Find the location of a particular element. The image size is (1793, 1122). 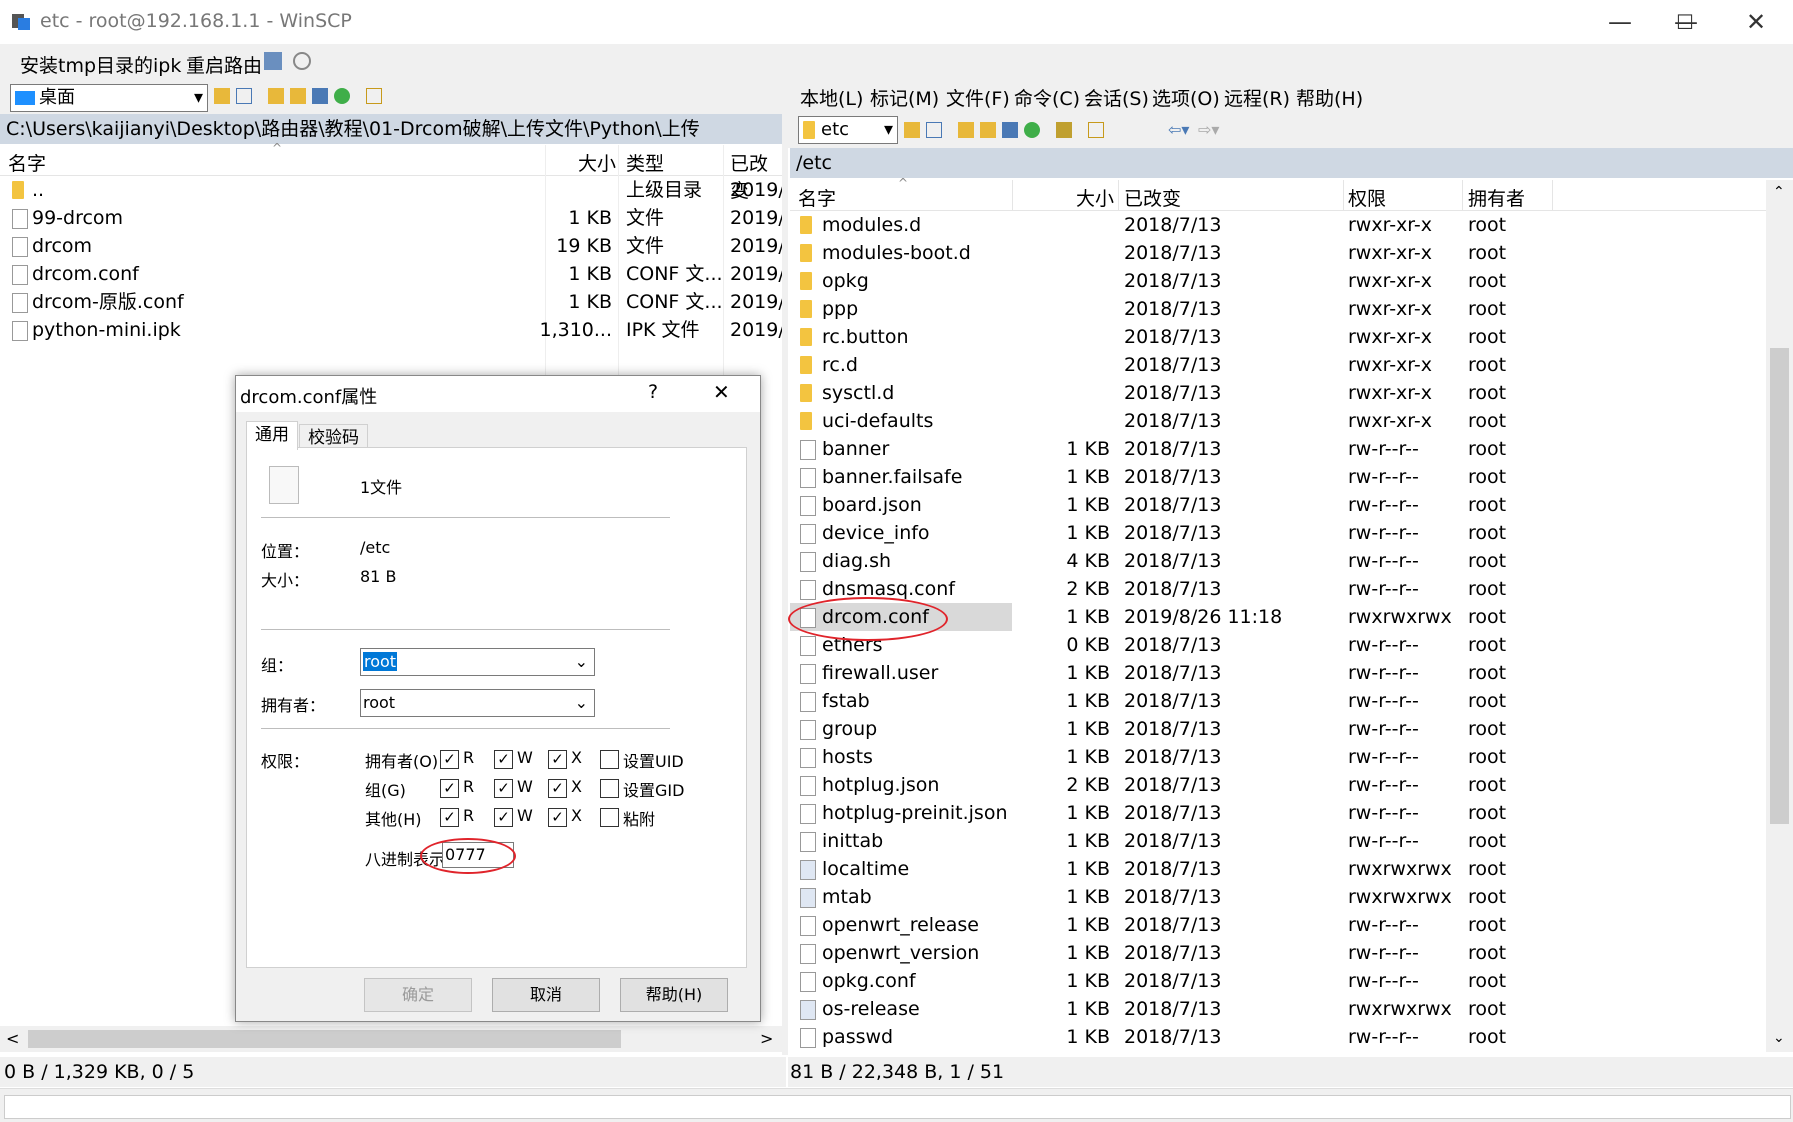

scroll-down-icon: ⌄ is located at coordinates (1779, 1038).